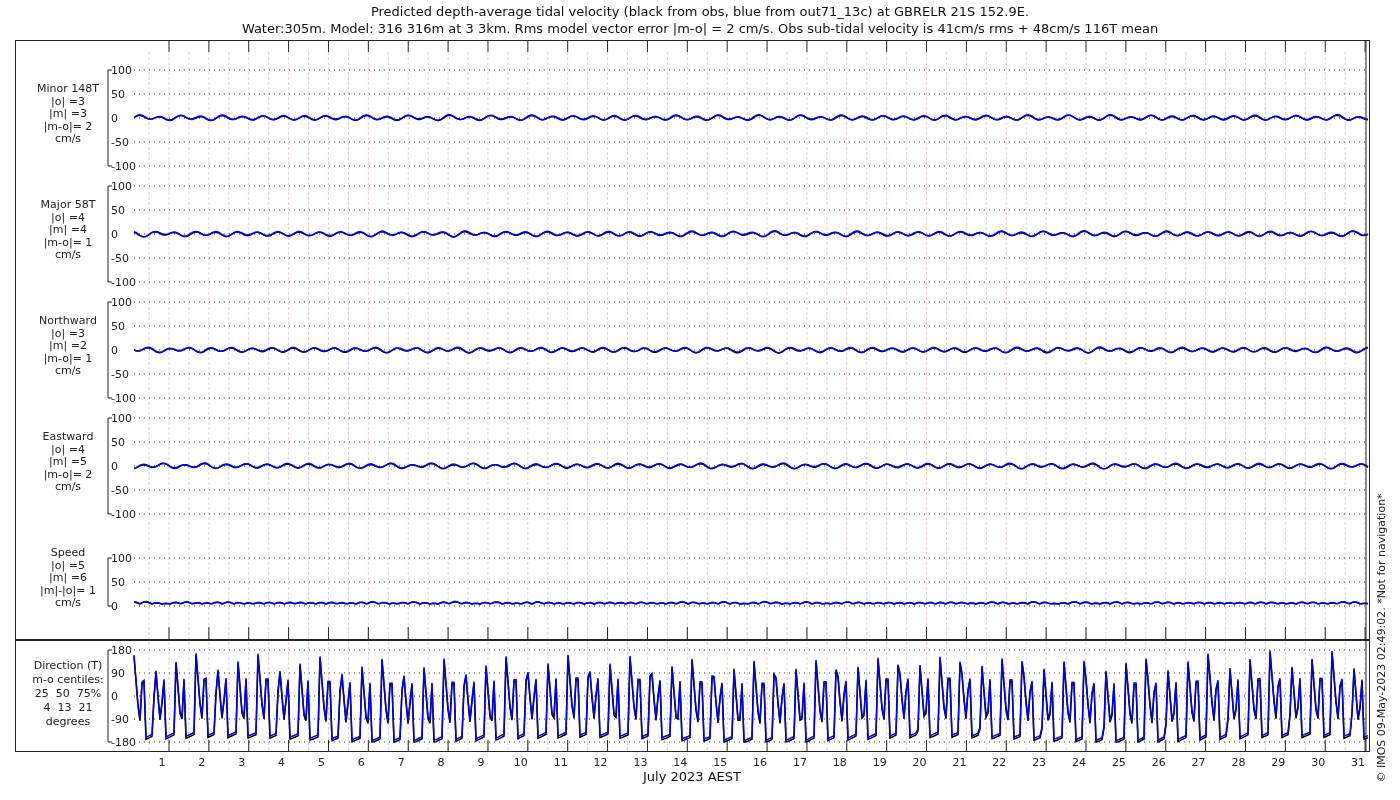  Describe the element at coordinates (700, 11) in the screenshot. I see `chart-title: Predicted depth-average tidal velocity (black from obs, blue from out71_13c) at GBRELR 21S 152.9E.` at that location.